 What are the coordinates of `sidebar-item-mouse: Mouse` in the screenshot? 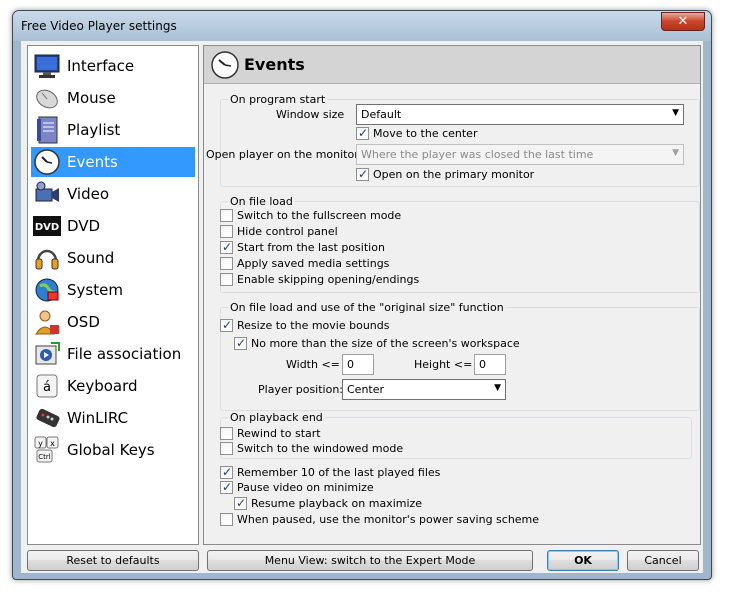 It's located at (113, 98).